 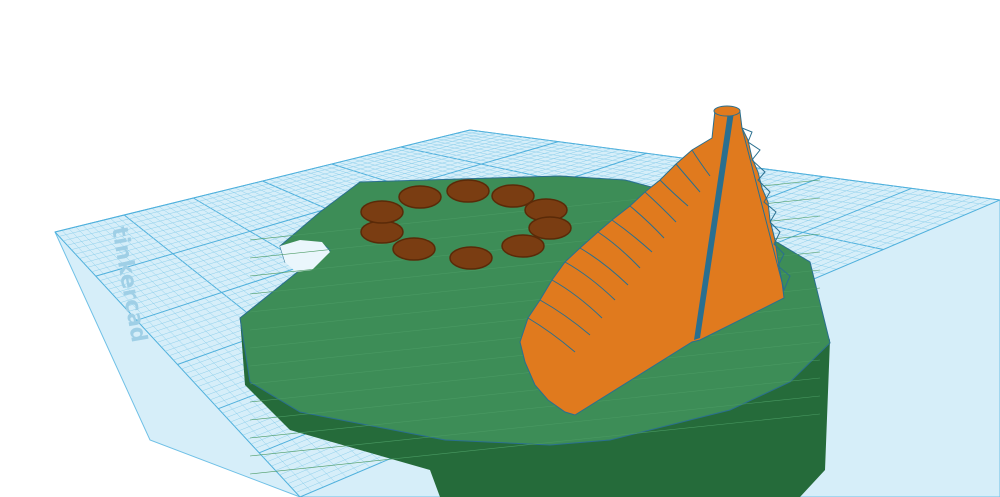 I want to click on staircase-top-cap, so click(x=727, y=111).